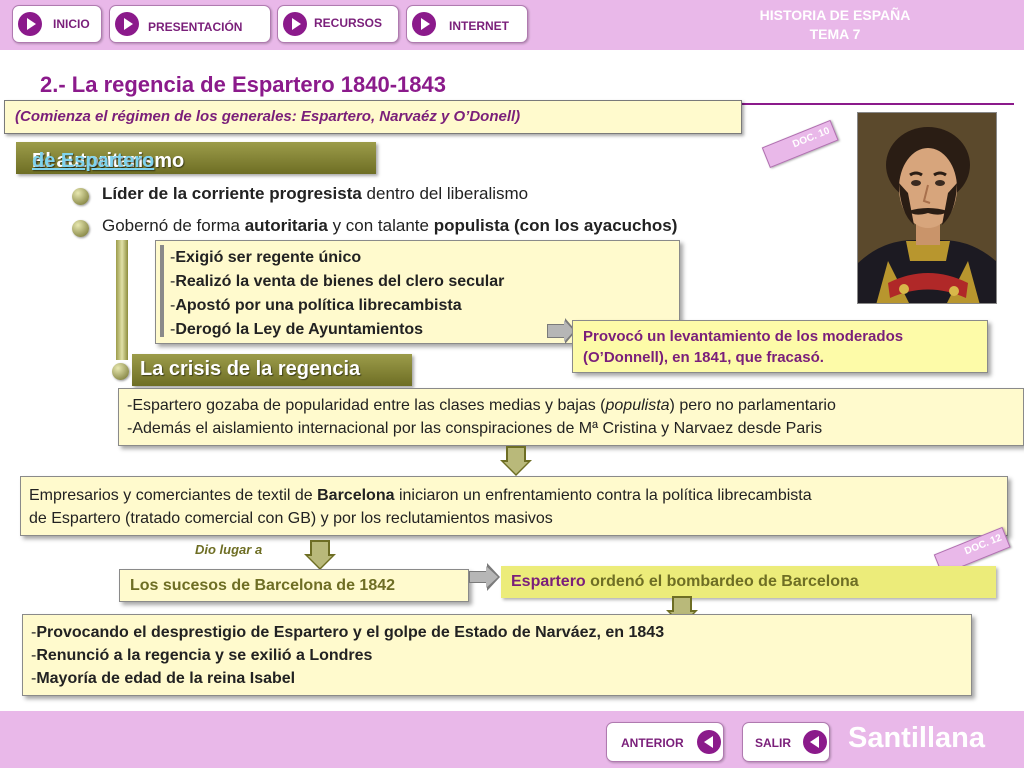 The height and width of the screenshot is (768, 1024). Describe the element at coordinates (196, 158) in the screenshot. I see `section-autoritarismo: El autoritarismo de Espartero` at that location.